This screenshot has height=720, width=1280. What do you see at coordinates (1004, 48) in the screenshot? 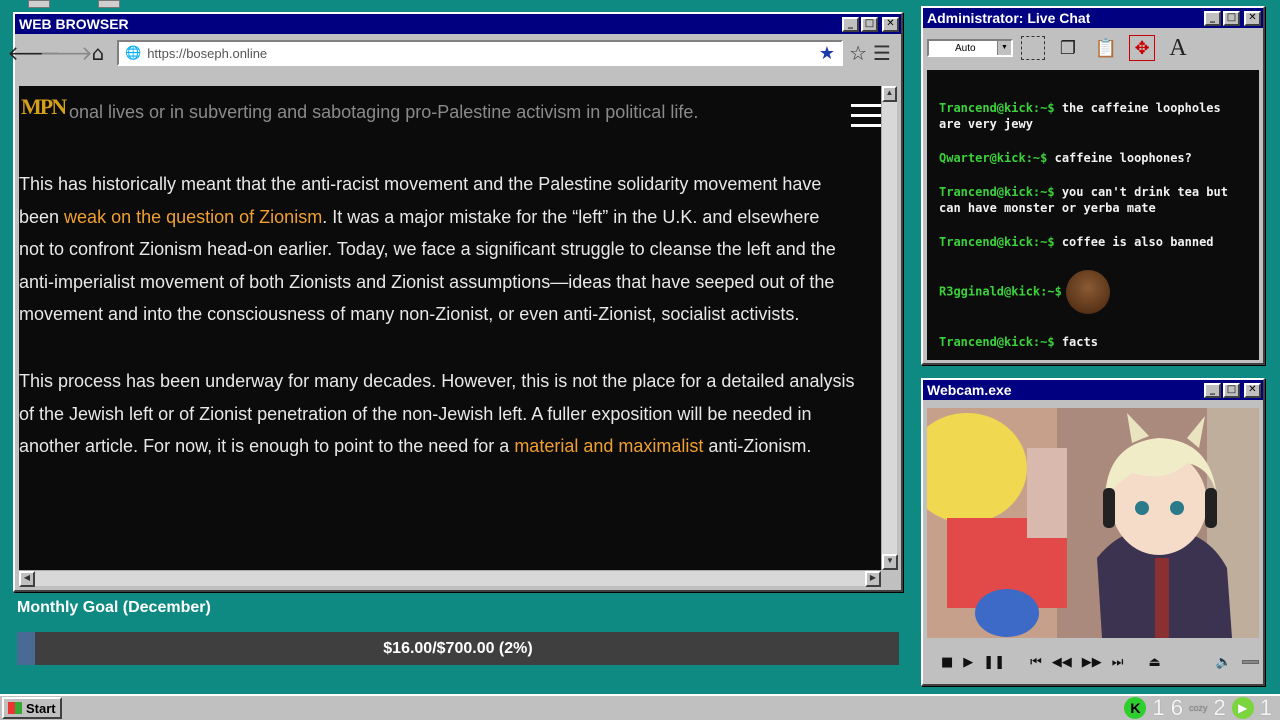
I see `dropdown-arrow-icon: ▼` at bounding box center [1004, 48].